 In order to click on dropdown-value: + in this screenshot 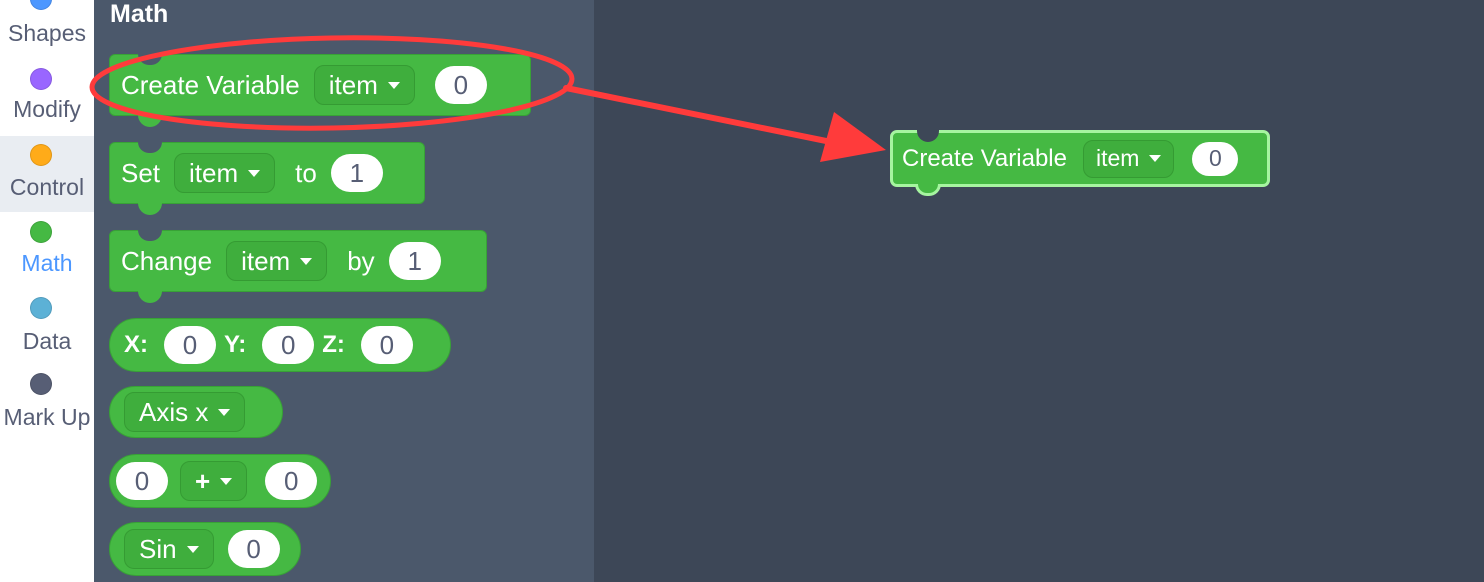, I will do `click(203, 480)`.